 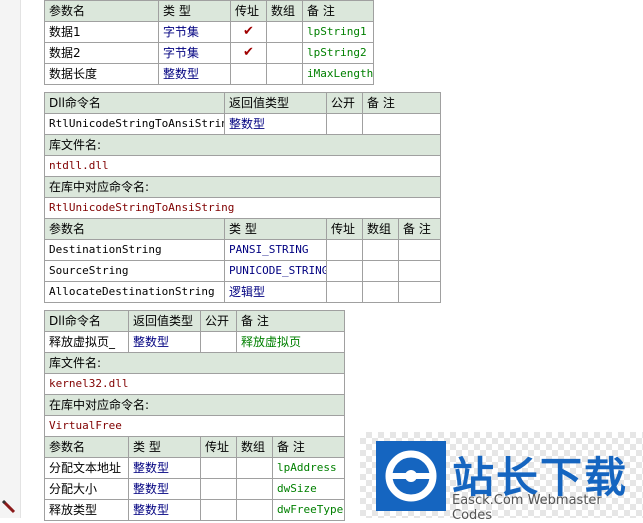 I want to click on lib-file-value: kernel32.dll, so click(x=194, y=384).